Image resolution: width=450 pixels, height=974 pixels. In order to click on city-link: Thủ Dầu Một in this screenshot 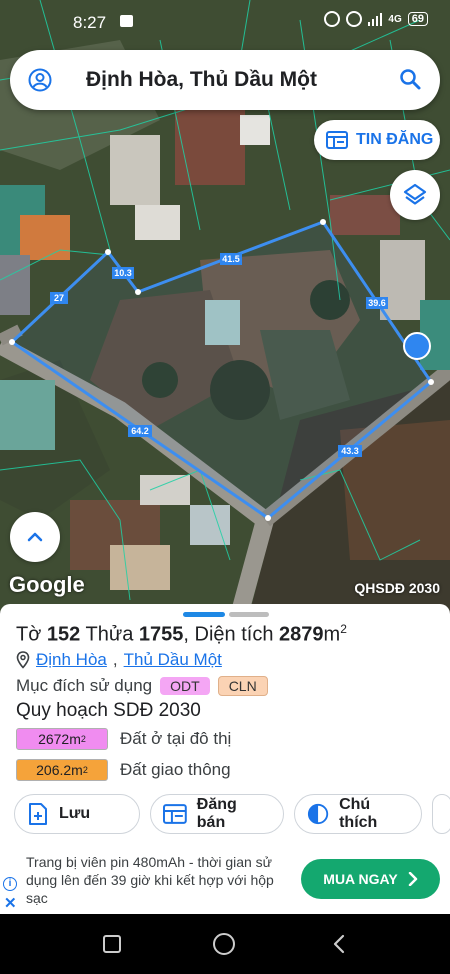, I will do `click(173, 660)`.